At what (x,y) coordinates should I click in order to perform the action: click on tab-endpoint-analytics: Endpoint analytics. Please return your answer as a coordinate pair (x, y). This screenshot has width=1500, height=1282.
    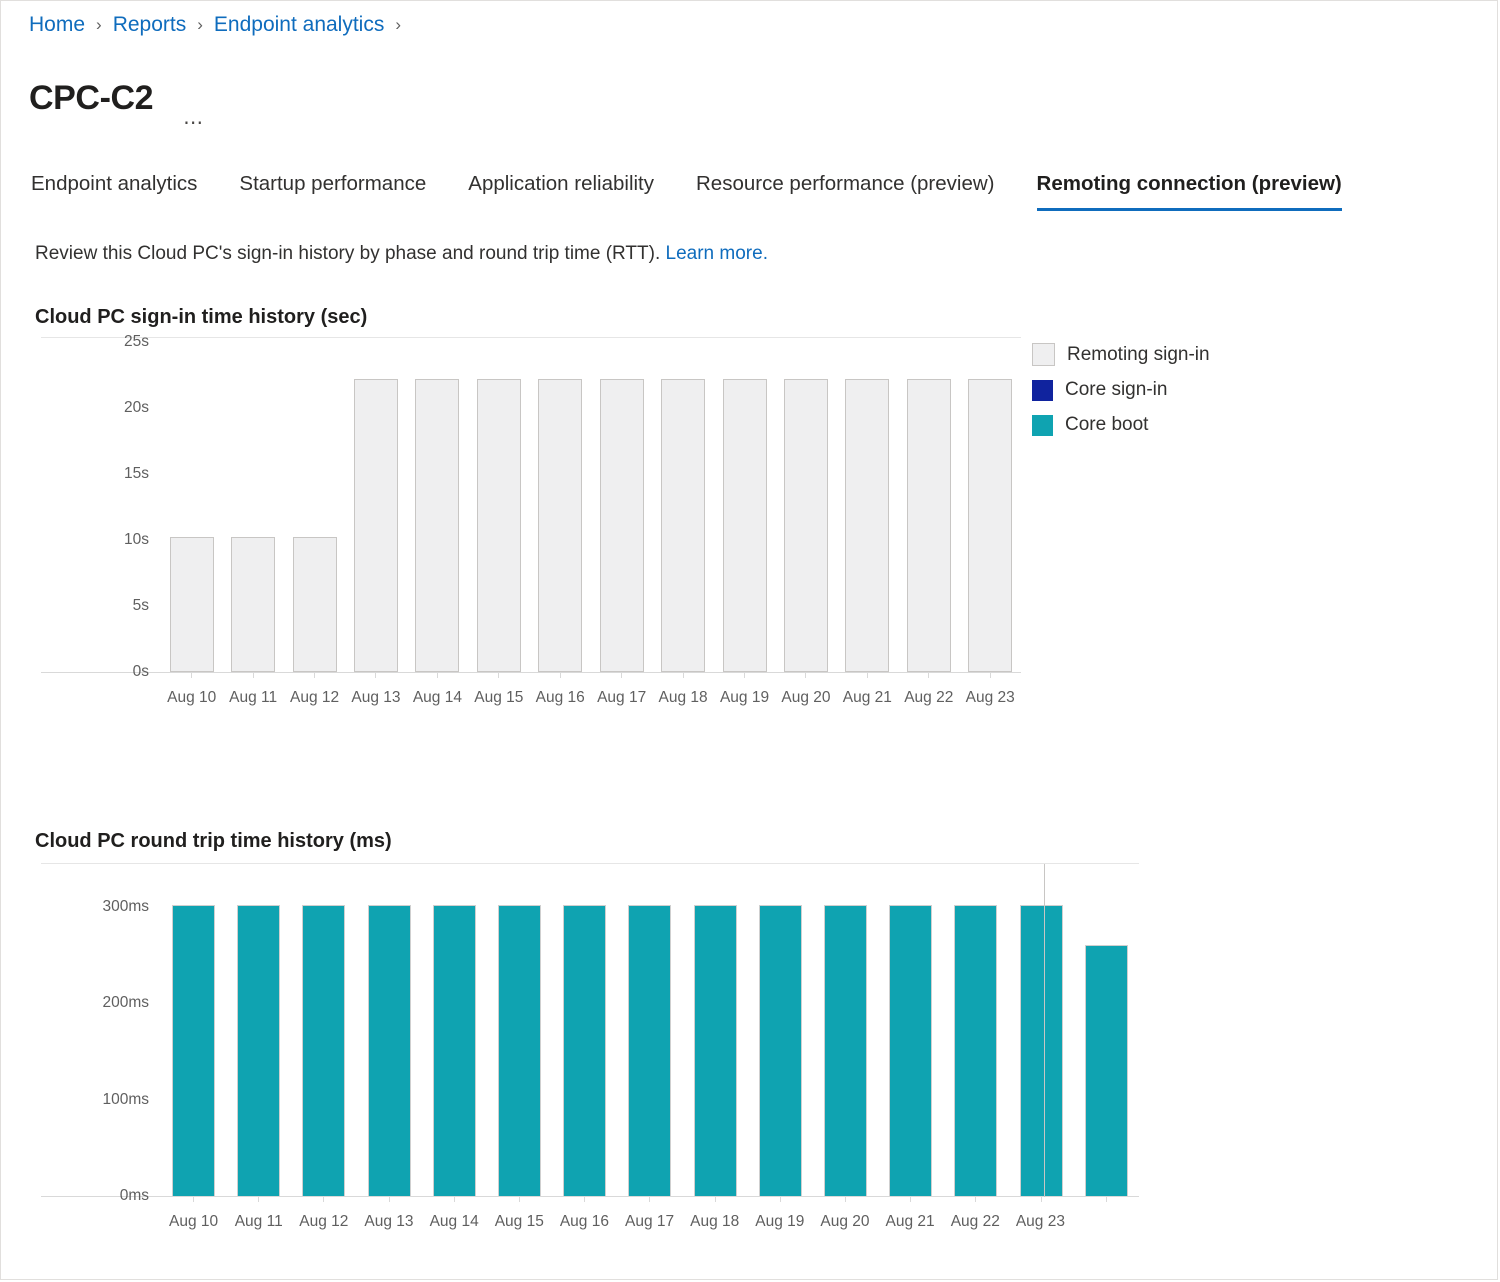
    Looking at the image, I should click on (114, 191).